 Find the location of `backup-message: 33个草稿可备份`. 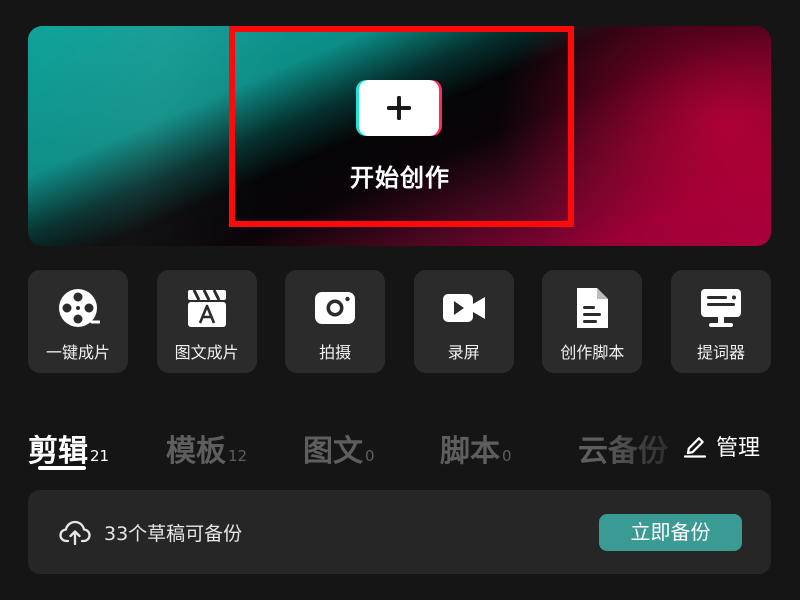

backup-message: 33个草稿可备份 is located at coordinates (173, 534).